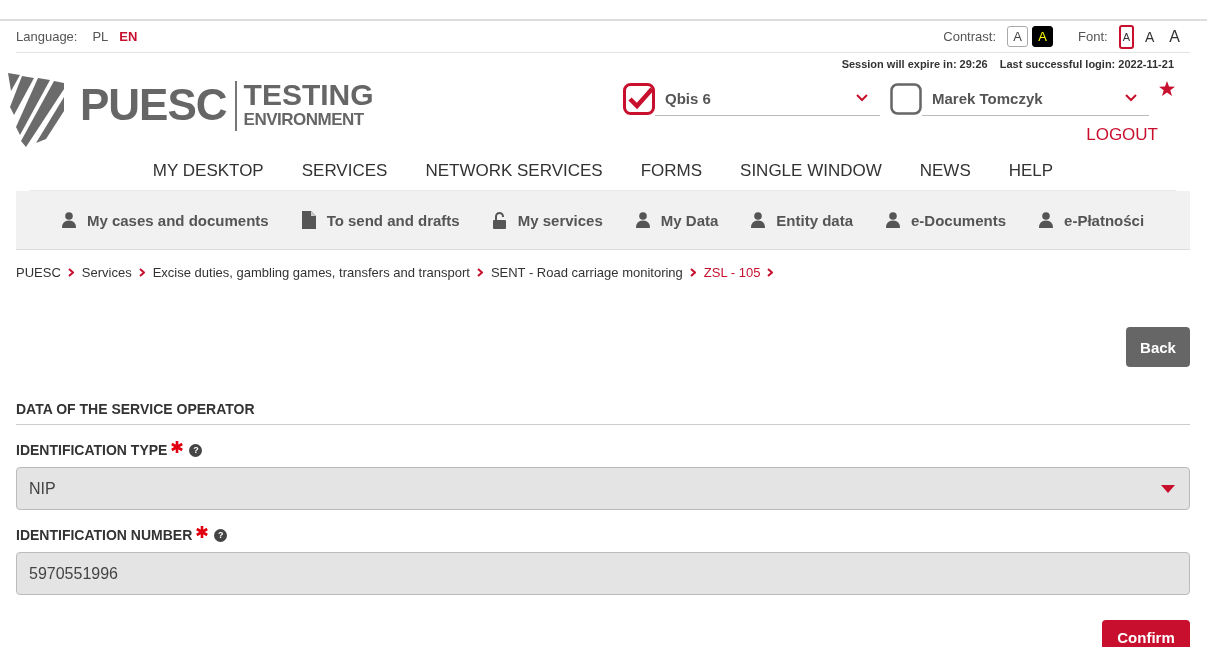  I want to click on nav-link: MY DESKTOP, so click(208, 171).